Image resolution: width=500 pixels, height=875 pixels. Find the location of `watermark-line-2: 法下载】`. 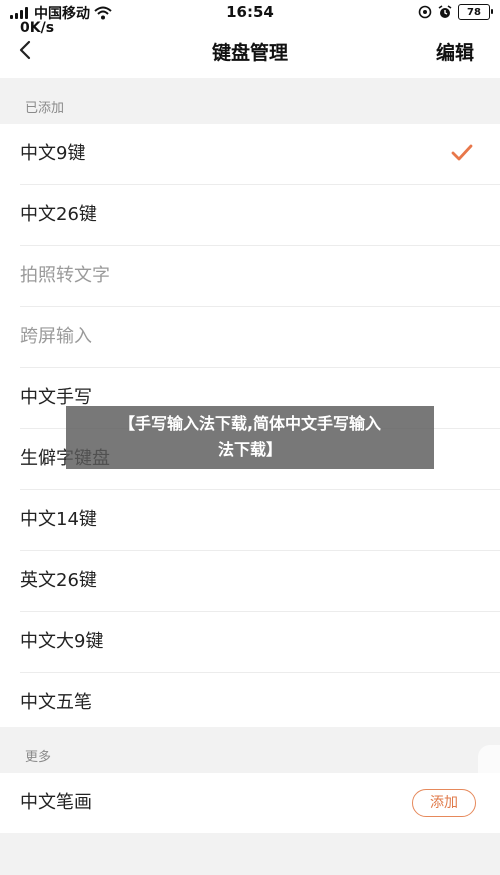

watermark-line-2: 法下载】 is located at coordinates (249, 449).